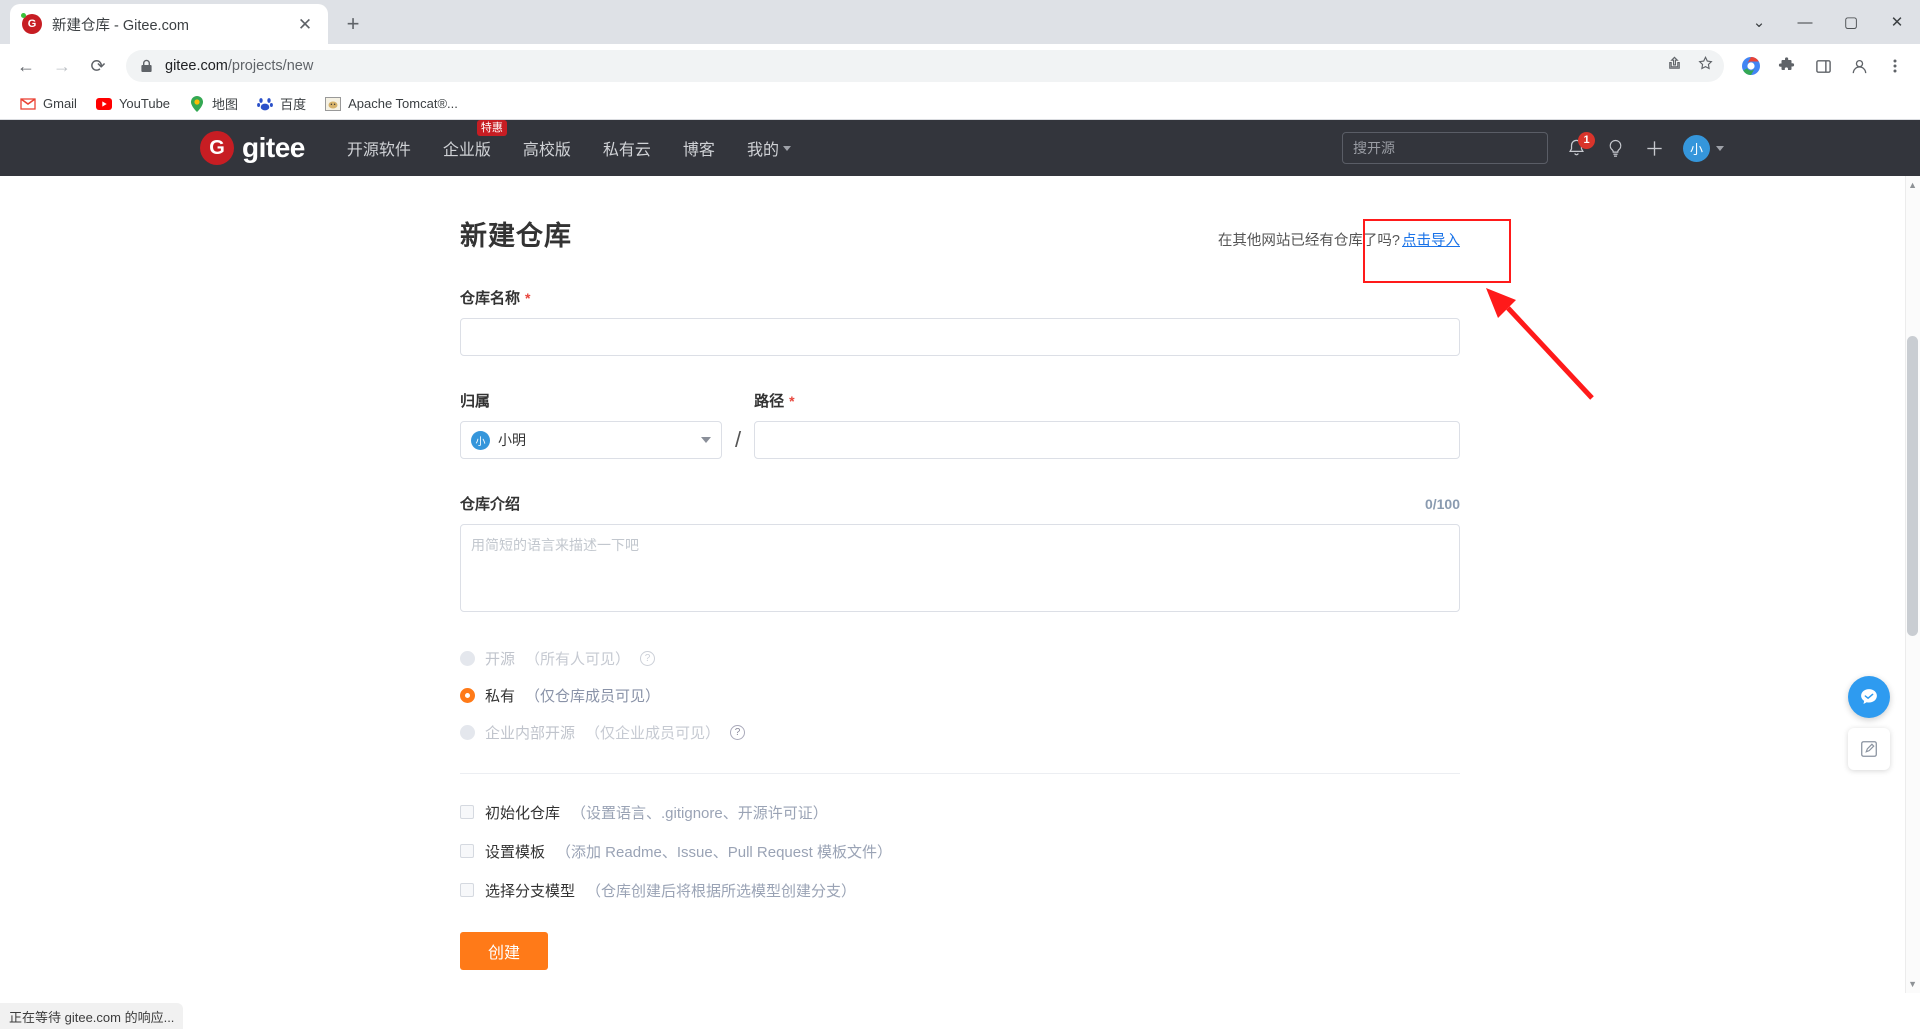  What do you see at coordinates (960, 812) in the screenshot?
I see `checkbox-init-repo: 初始化仓库 （设置语言、.gitignore、开源许可证）` at bounding box center [960, 812].